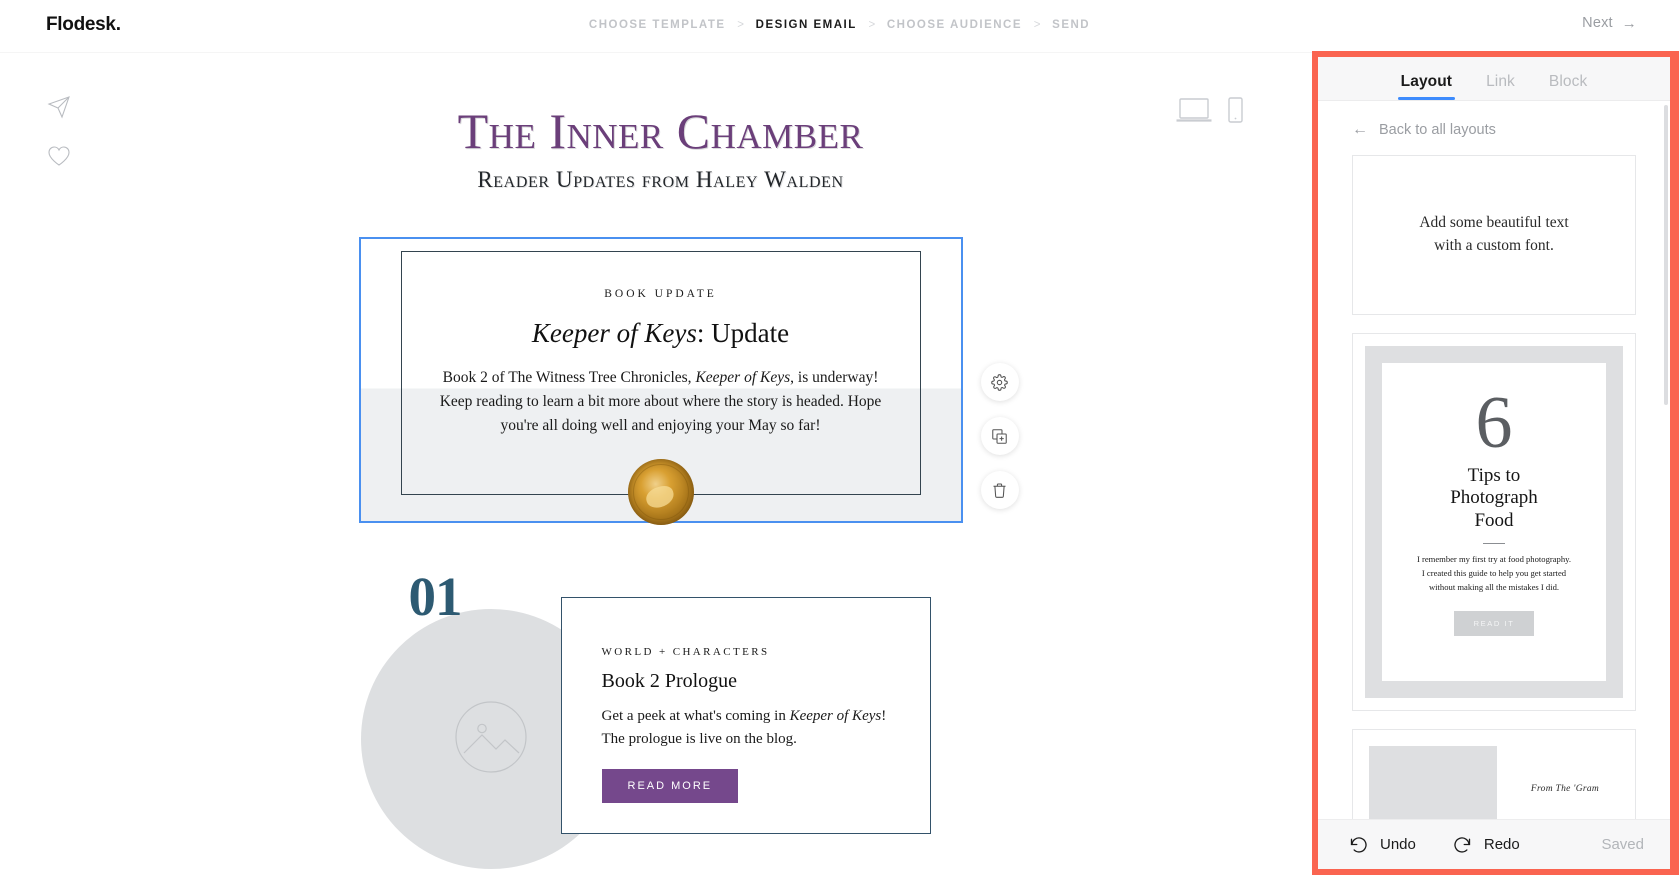 The height and width of the screenshot is (875, 1679). Describe the element at coordinates (1426, 86) in the screenshot. I see `tab-layout: Layout` at that location.